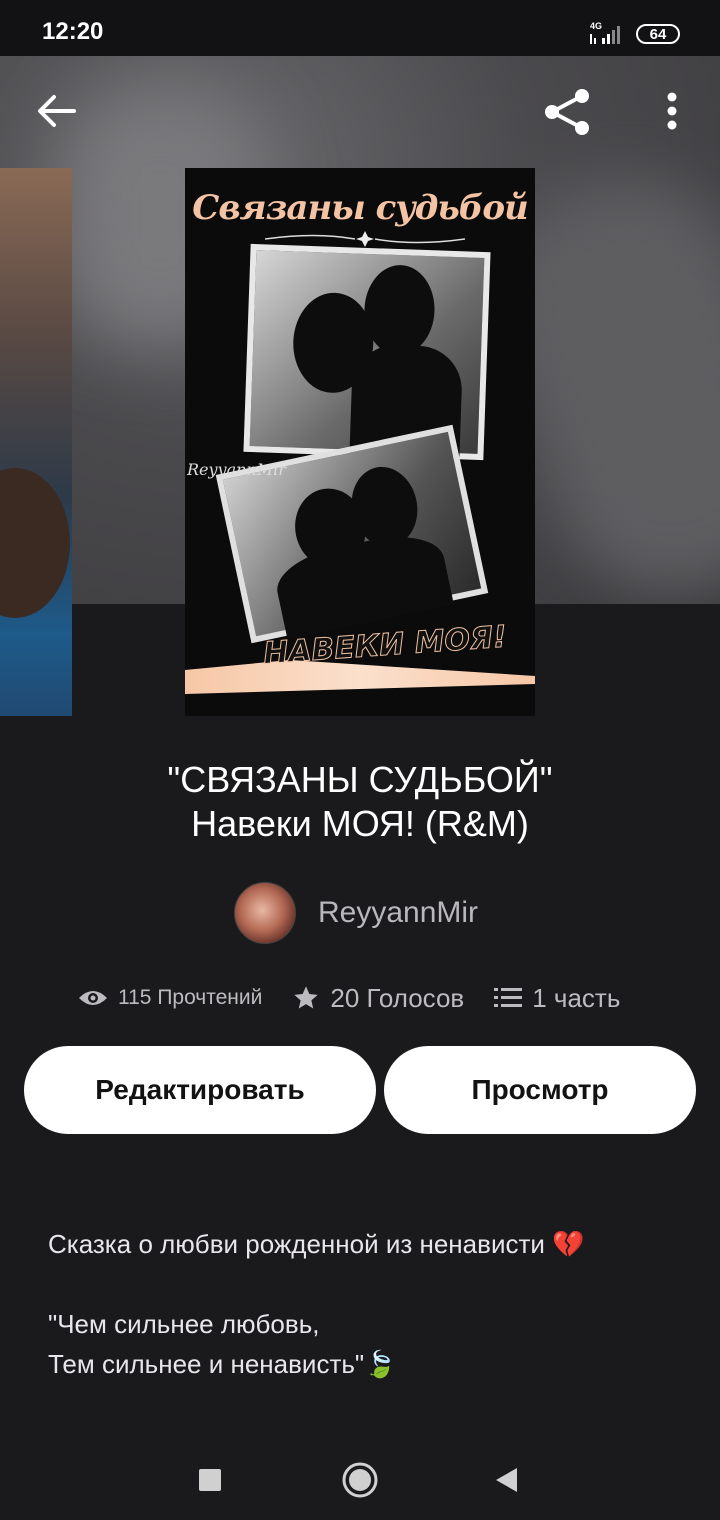  What do you see at coordinates (508, 997) in the screenshot?
I see `list-icon` at bounding box center [508, 997].